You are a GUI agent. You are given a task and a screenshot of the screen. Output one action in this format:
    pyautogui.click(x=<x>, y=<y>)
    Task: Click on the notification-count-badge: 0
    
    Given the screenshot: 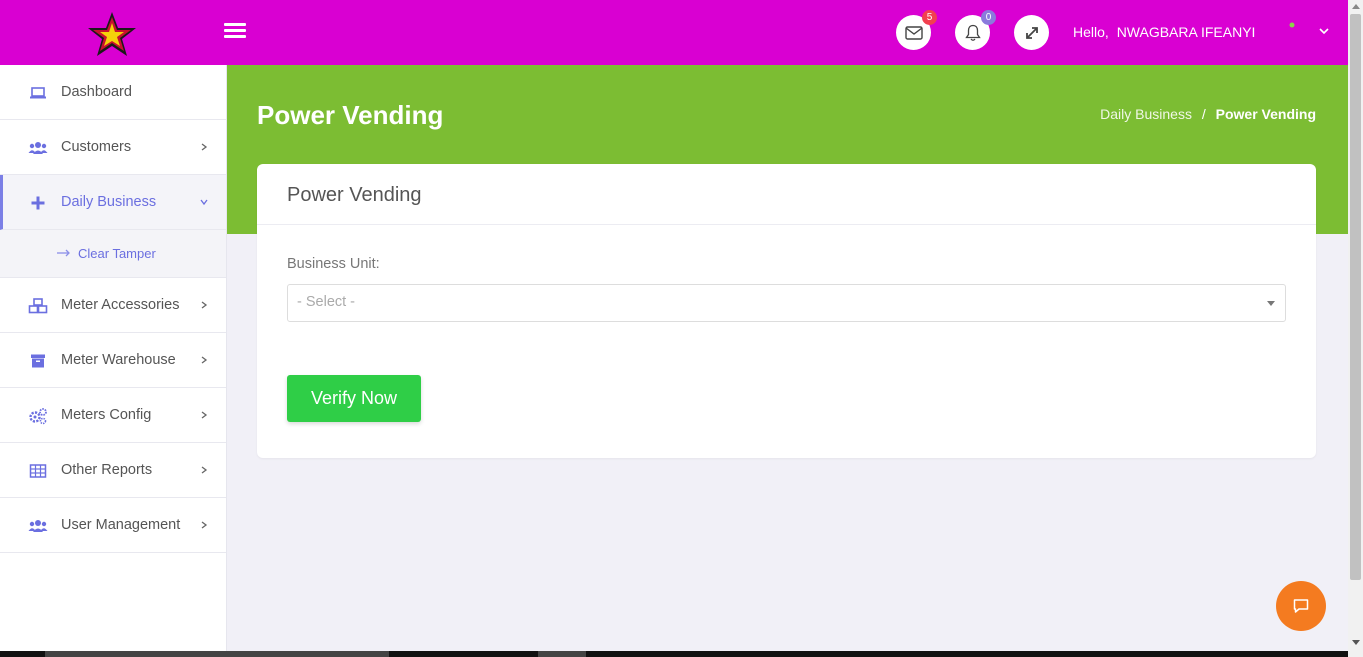 What is the action you would take?
    pyautogui.click(x=988, y=17)
    